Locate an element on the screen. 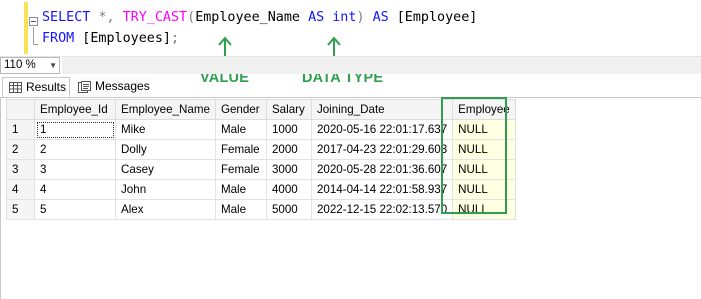 Image resolution: width=701 pixels, height=299 pixels. table-cell: 5000 is located at coordinates (288, 209).